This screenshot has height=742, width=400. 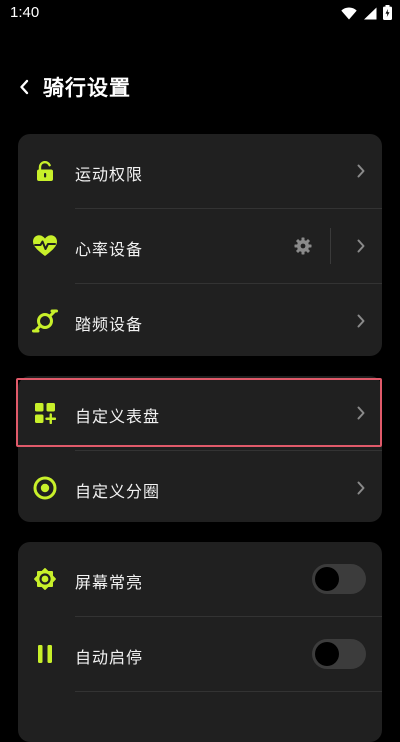 I want to click on screen-always-on-toggle, so click(x=339, y=579).